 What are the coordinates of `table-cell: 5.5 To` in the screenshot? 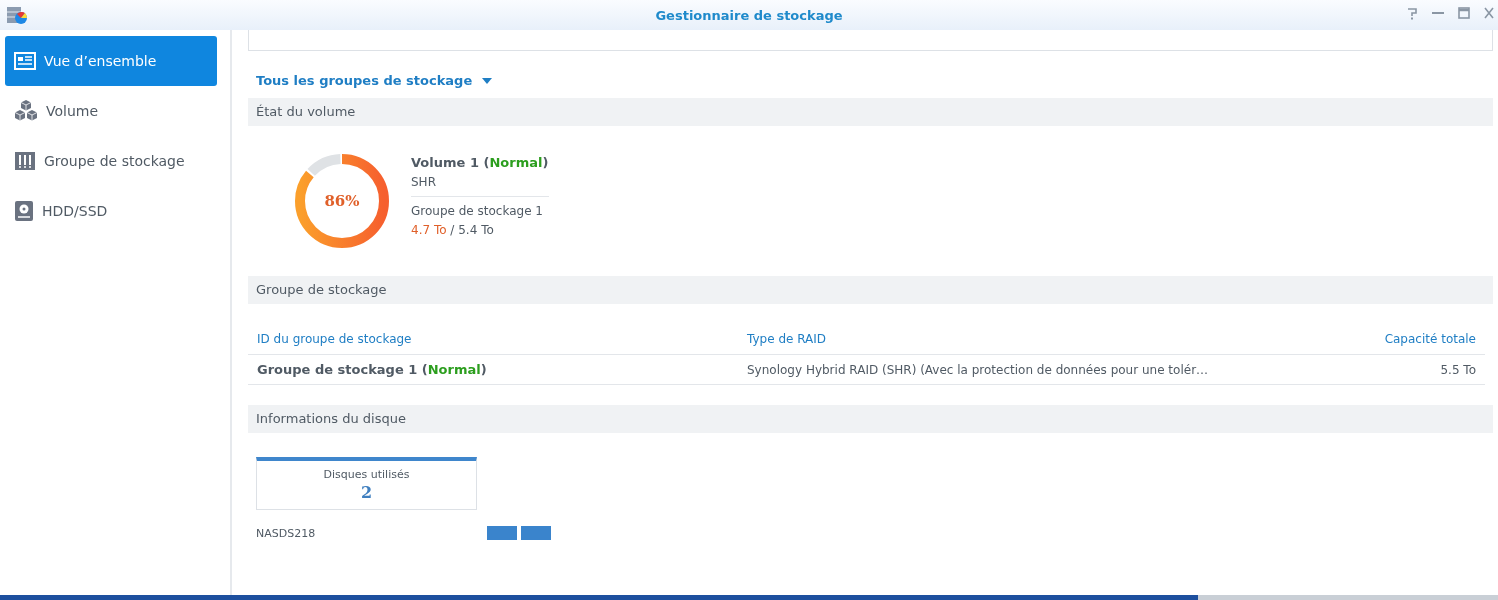 It's located at (1415, 369).